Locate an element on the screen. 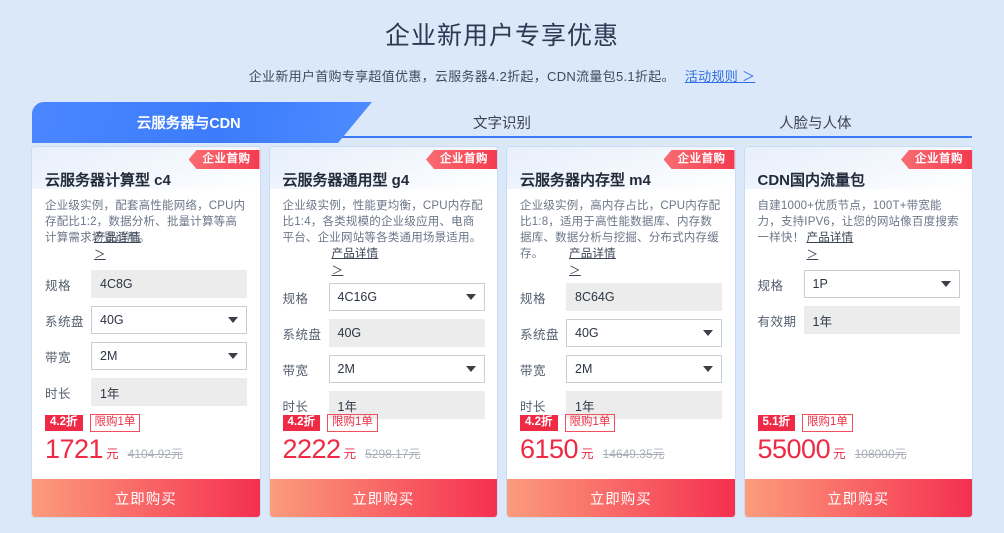 The width and height of the screenshot is (1004, 533). product-detail-label: 产品详情 is located at coordinates (117, 238).